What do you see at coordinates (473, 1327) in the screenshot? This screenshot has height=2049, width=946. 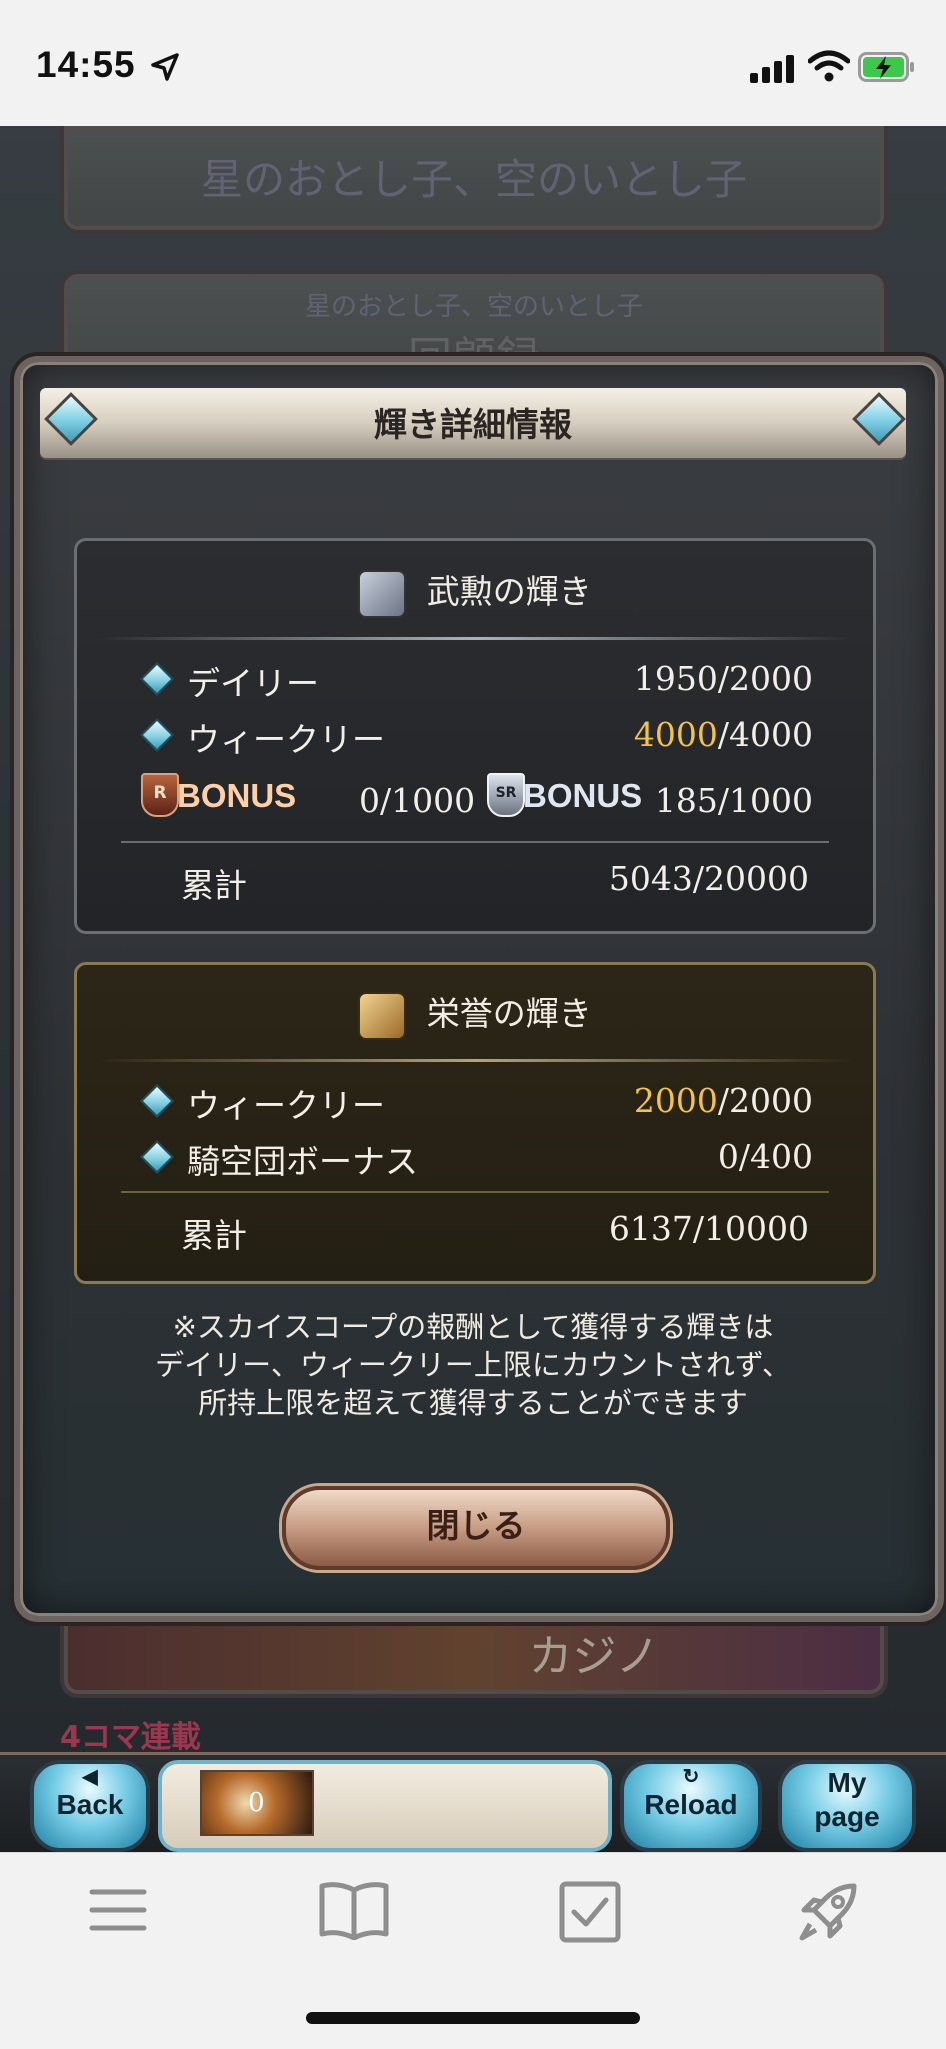 I see `note-line: ※スカイスコープの報酬として獲得する輝きは` at bounding box center [473, 1327].